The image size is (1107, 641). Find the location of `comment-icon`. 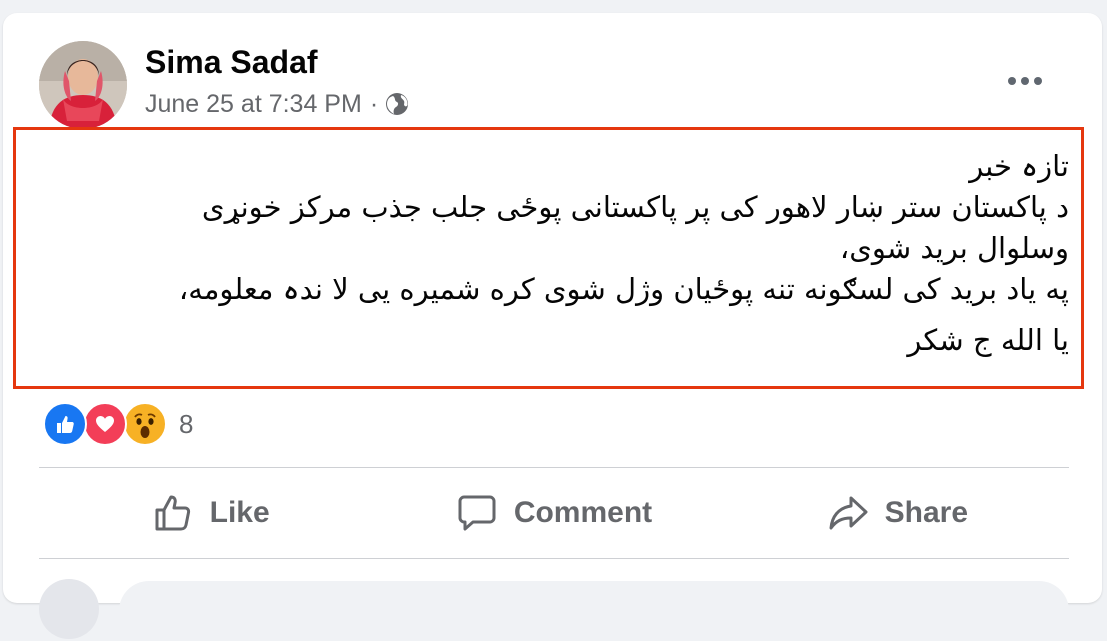

comment-icon is located at coordinates (477, 513).